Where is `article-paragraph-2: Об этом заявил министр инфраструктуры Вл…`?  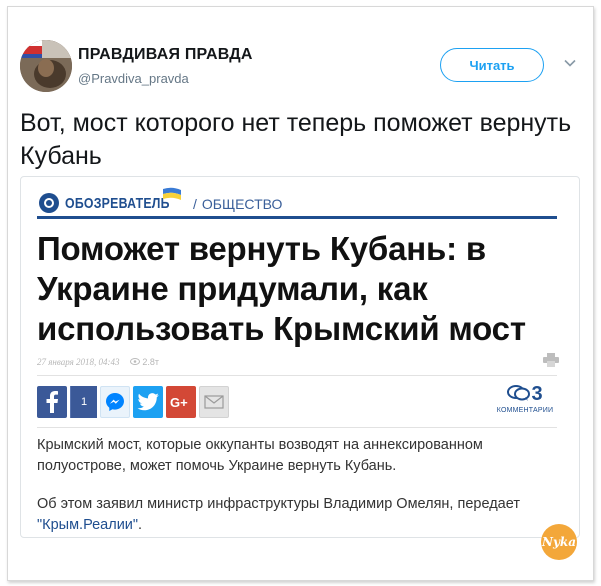
article-paragraph-2: Об этом заявил министр инфраструктуры Вл… is located at coordinates (297, 515).